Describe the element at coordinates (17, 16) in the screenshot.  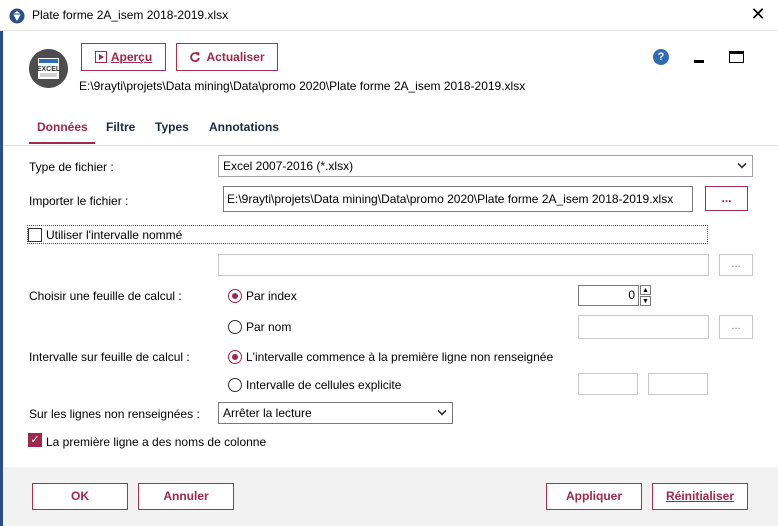
I see `app-icon` at that location.